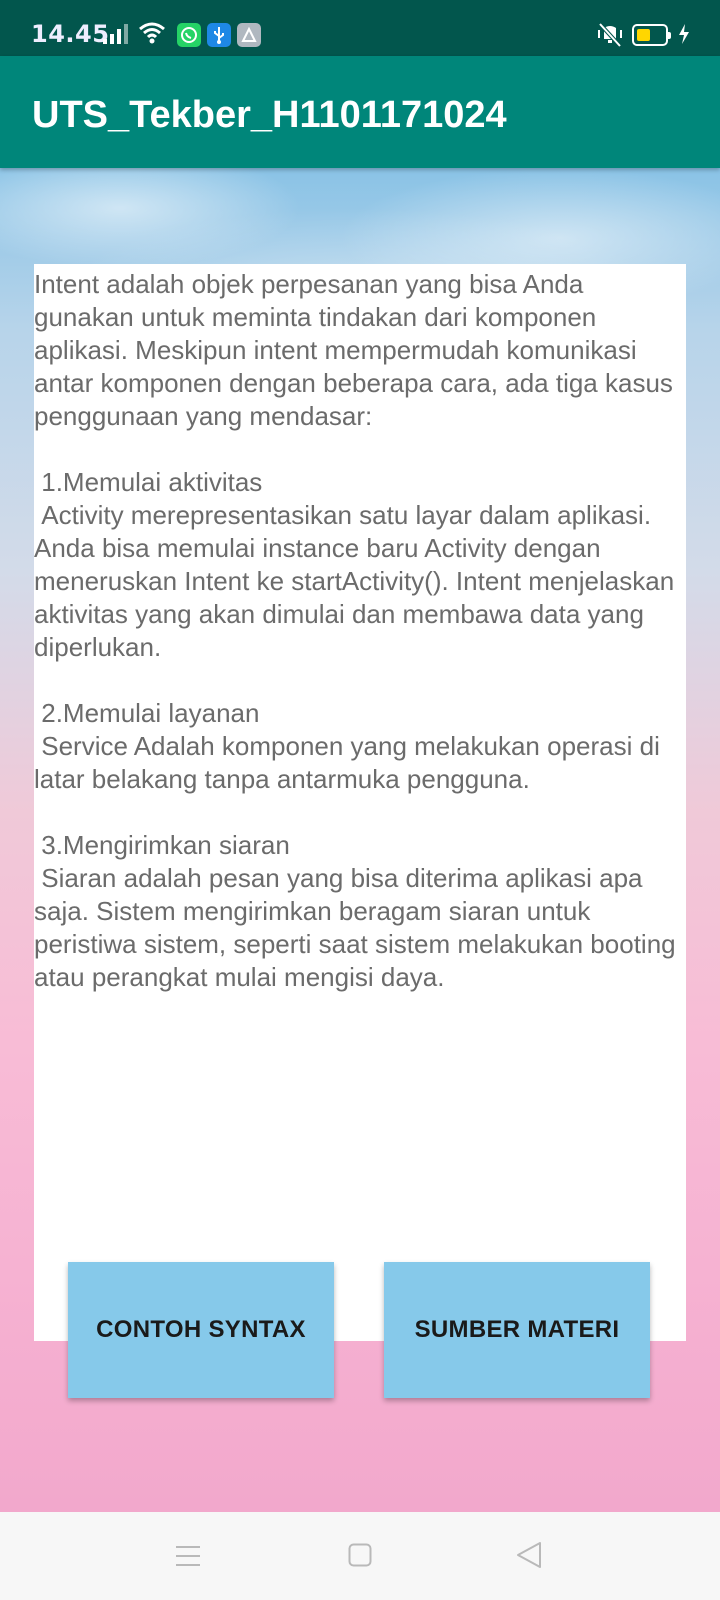  What do you see at coordinates (201, 1330) in the screenshot?
I see `contoh-syntax-button: CONTOH SYNTAX` at bounding box center [201, 1330].